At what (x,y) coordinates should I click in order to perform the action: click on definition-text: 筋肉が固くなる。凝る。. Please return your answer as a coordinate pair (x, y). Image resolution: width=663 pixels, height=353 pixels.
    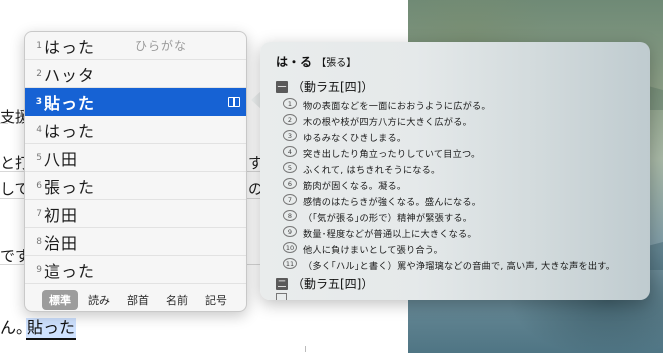
    Looking at the image, I should click on (355, 186).